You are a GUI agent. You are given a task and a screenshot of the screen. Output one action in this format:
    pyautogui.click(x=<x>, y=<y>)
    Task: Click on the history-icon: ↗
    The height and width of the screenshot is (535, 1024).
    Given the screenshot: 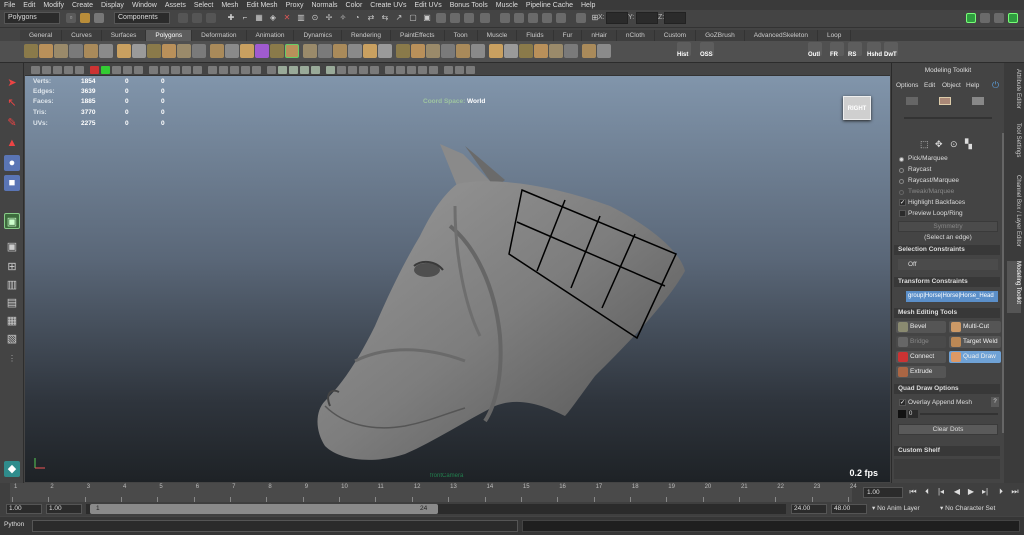 What is the action you would take?
    pyautogui.click(x=399, y=18)
    